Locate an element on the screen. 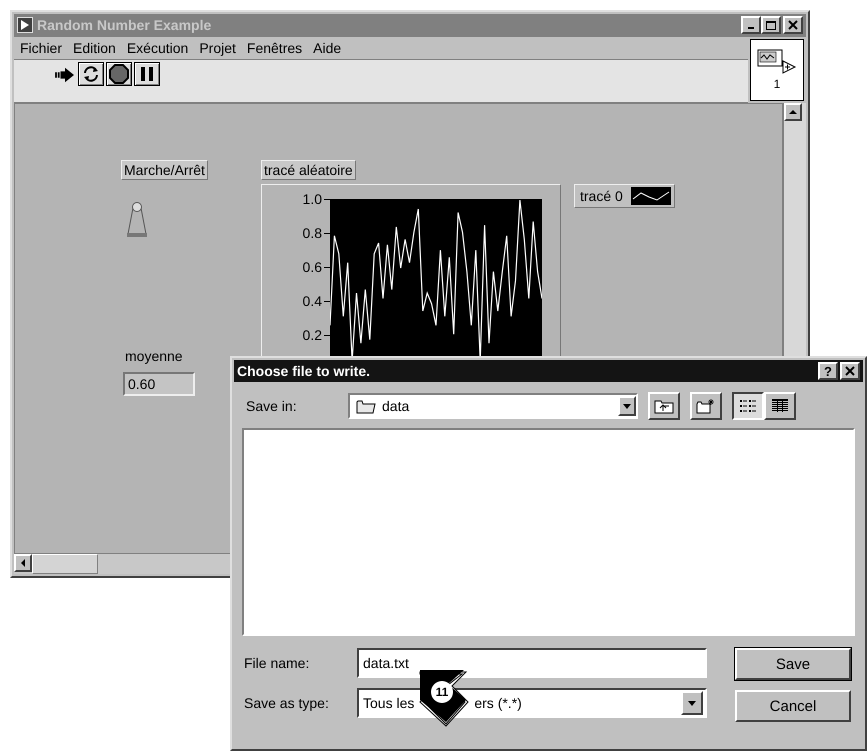 This screenshot has width=867, height=751. up-folder-button is located at coordinates (664, 406).